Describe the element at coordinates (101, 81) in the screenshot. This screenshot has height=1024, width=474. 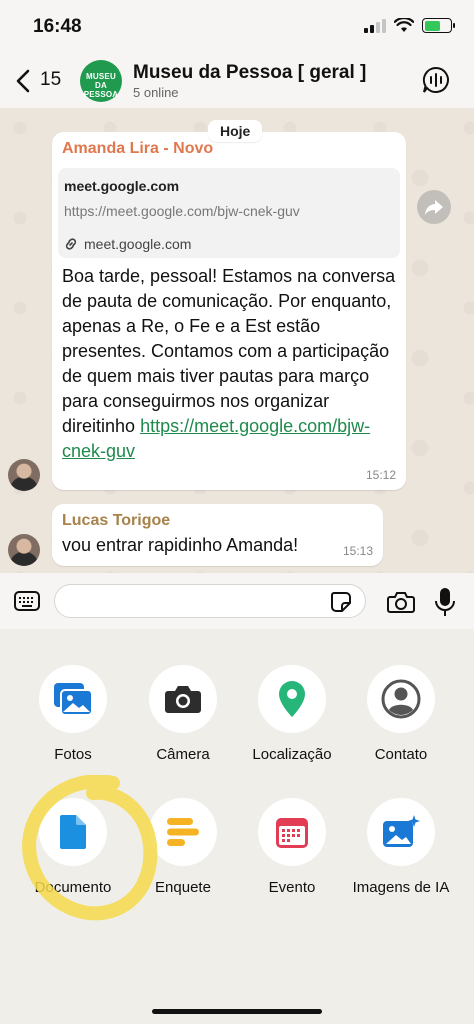
I see `group-avatar: MUSEU DA PESSOA` at that location.